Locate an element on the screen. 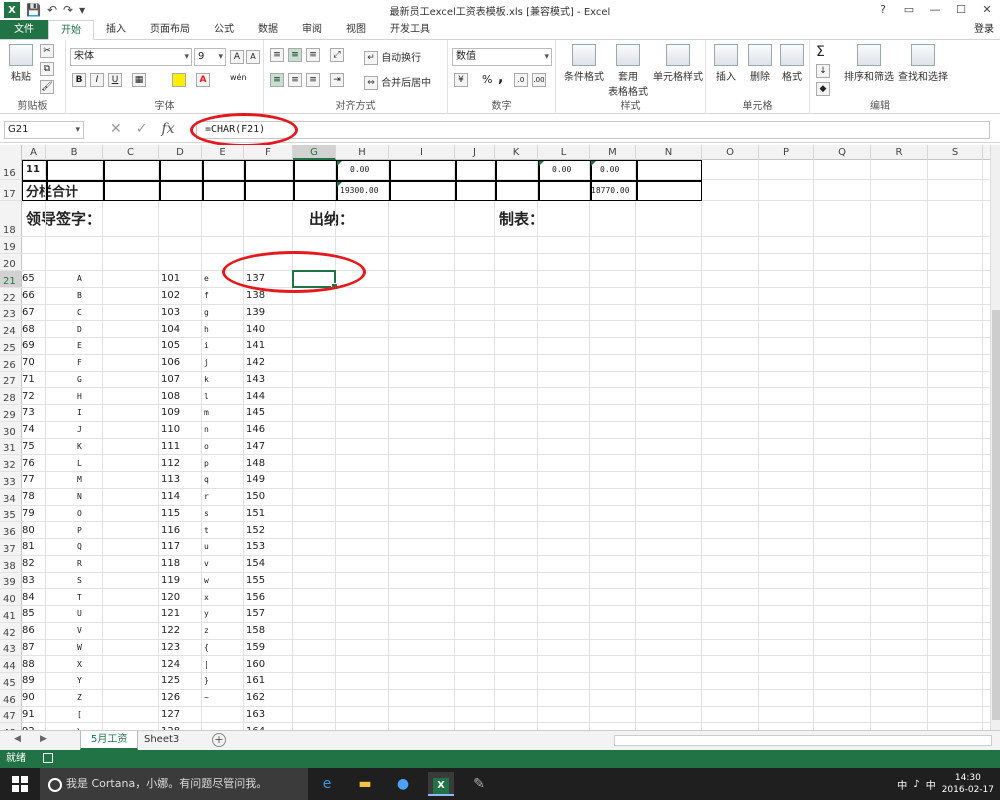  decrease-font-icon: A is located at coordinates (253, 57).